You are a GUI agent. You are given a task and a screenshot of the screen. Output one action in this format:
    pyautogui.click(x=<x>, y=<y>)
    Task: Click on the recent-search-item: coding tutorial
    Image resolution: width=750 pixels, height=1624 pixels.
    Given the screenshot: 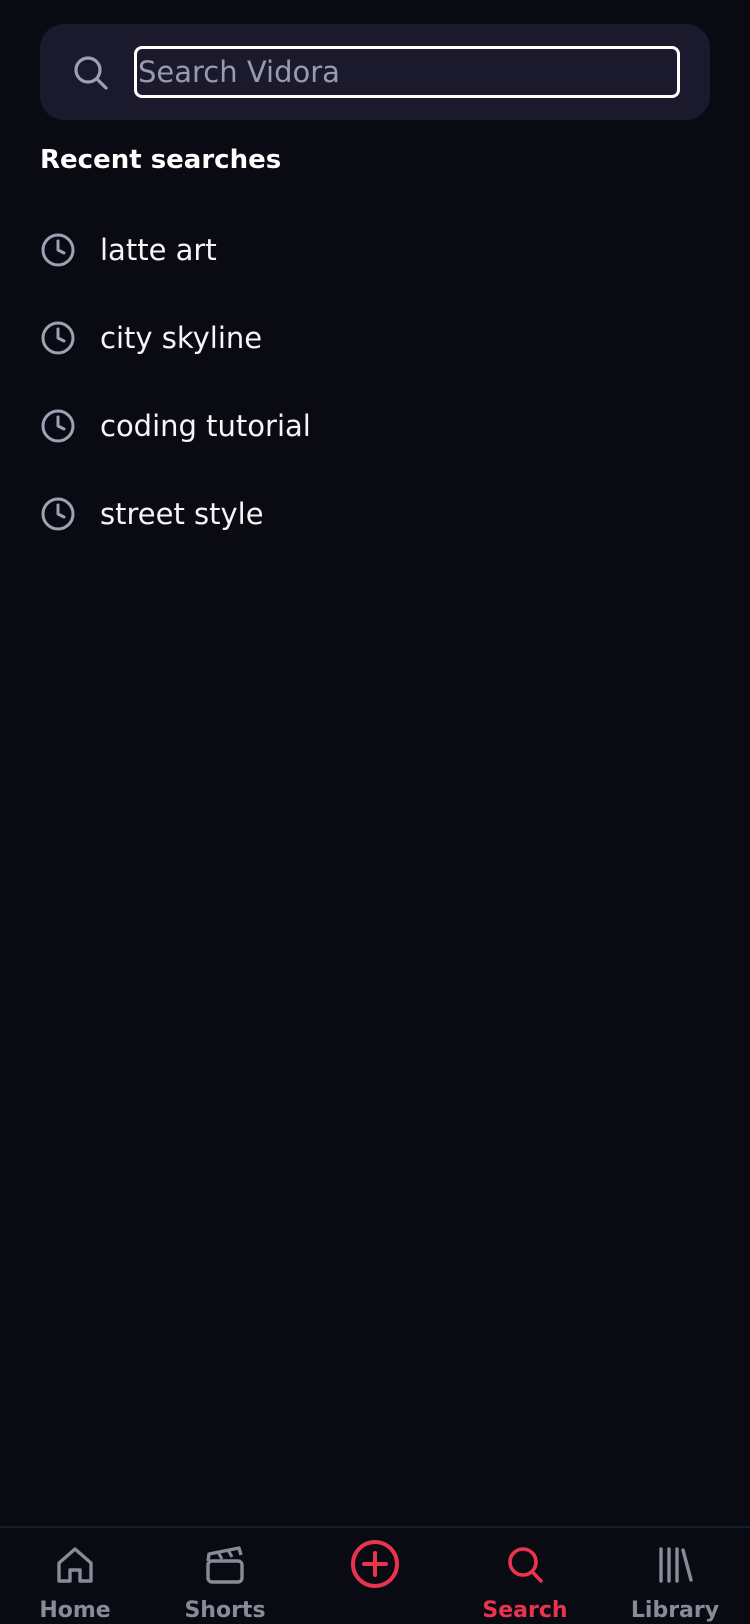 What is the action you would take?
    pyautogui.click(x=375, y=426)
    